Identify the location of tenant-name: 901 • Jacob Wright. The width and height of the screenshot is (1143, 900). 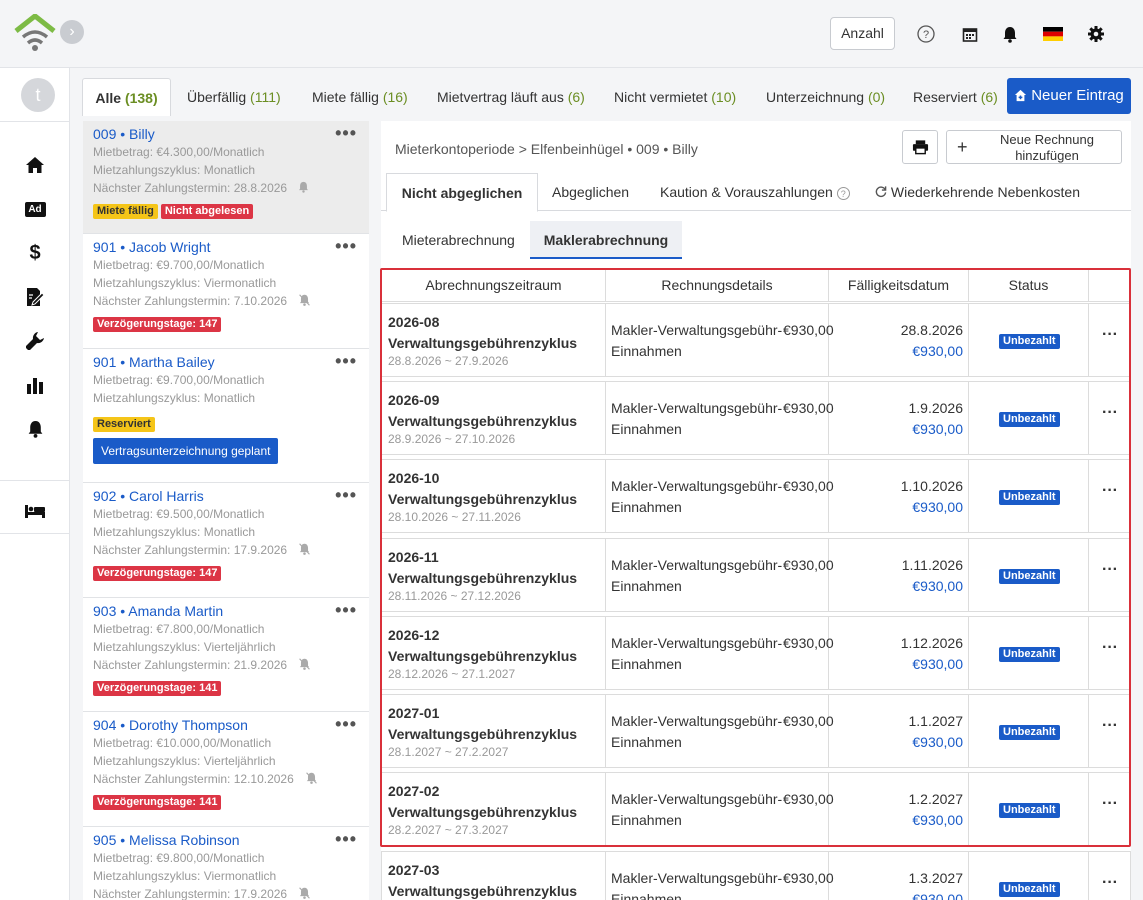
(226, 248).